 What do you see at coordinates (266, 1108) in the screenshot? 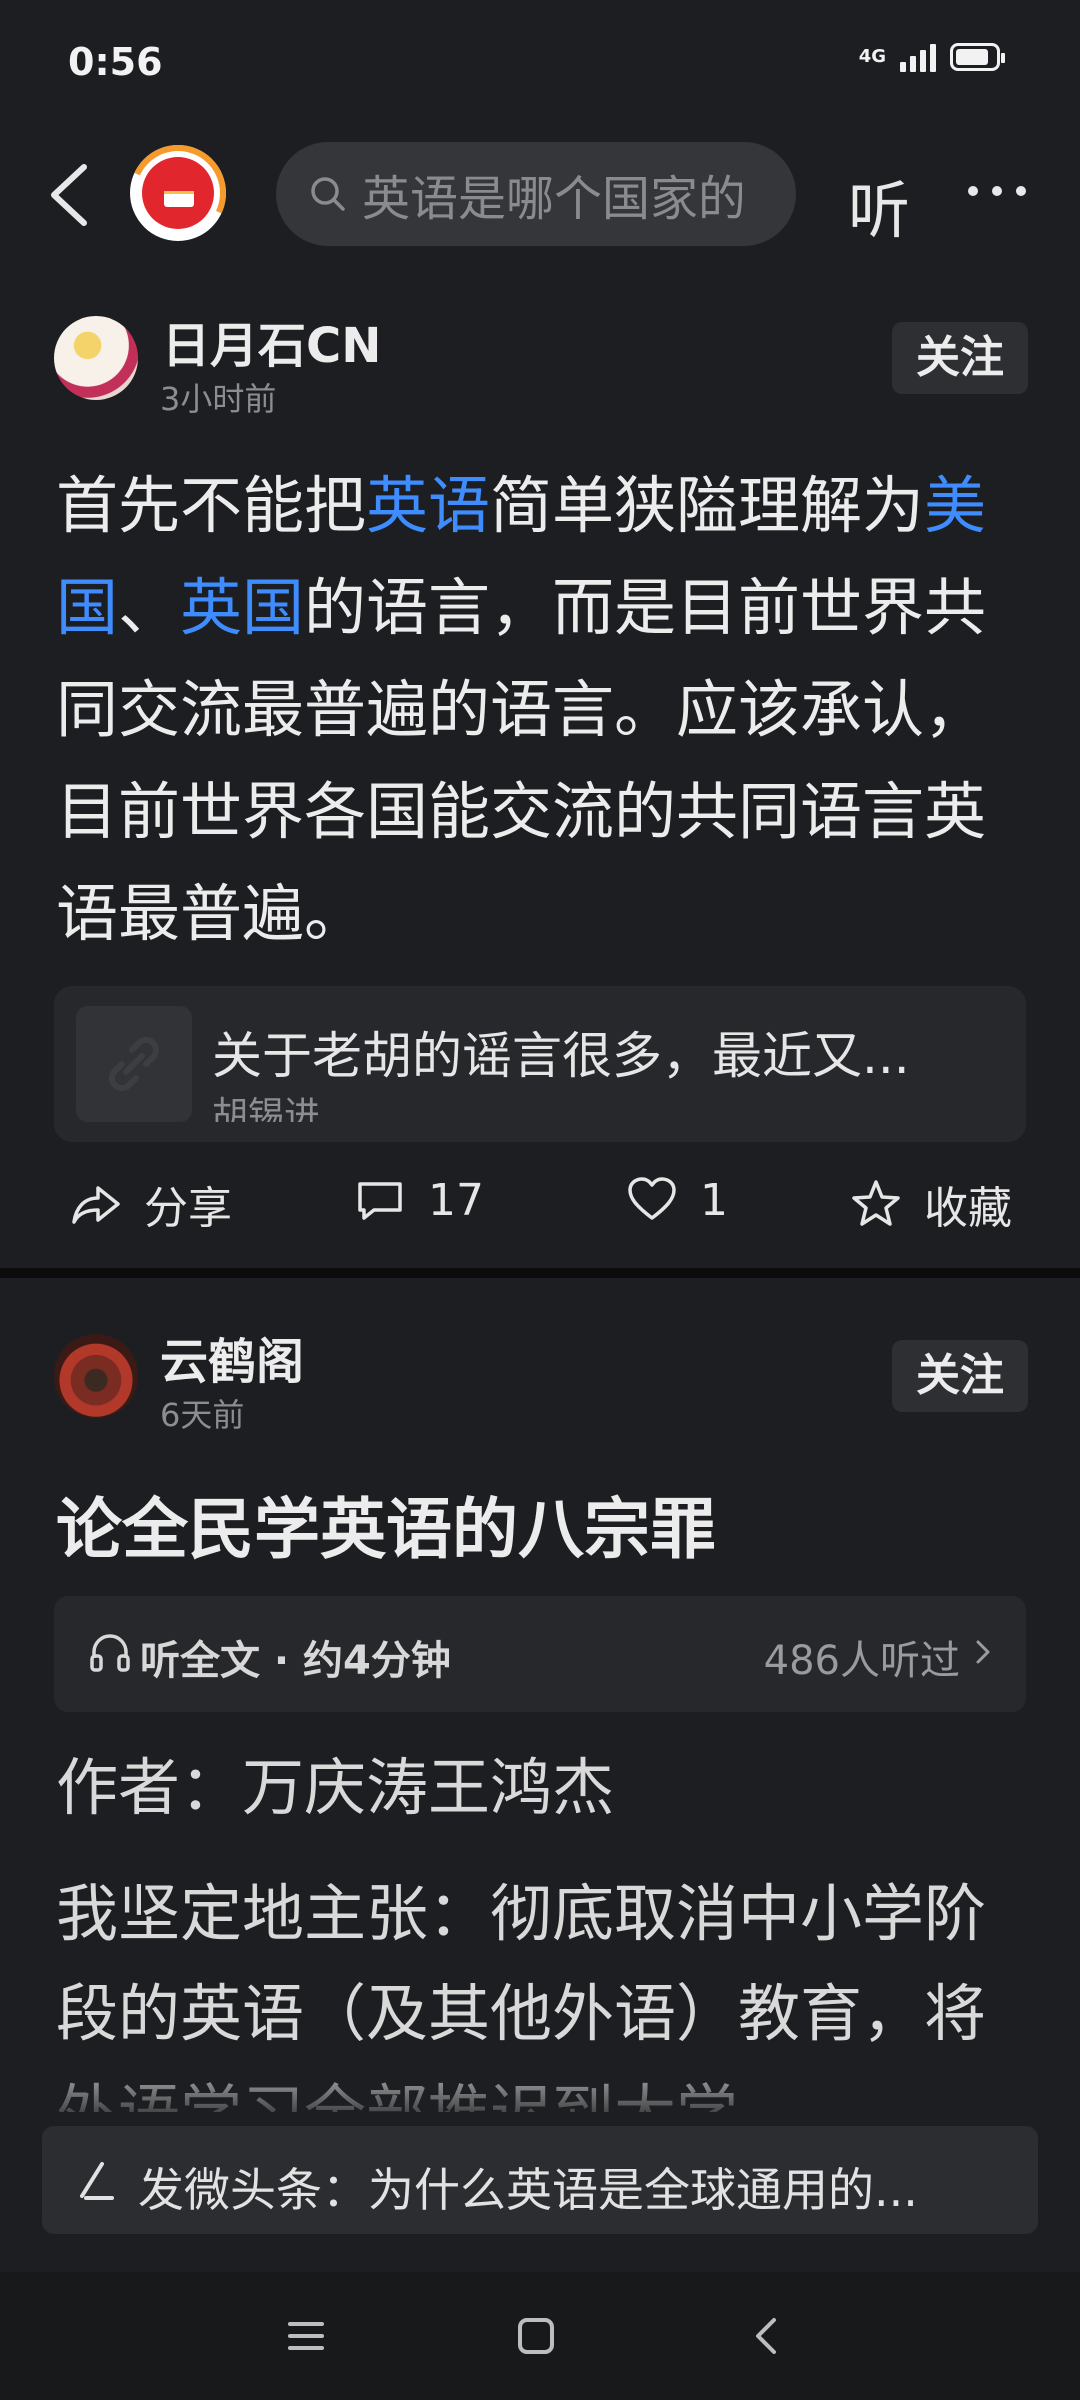
I see `link-source: 胡锡进` at bounding box center [266, 1108].